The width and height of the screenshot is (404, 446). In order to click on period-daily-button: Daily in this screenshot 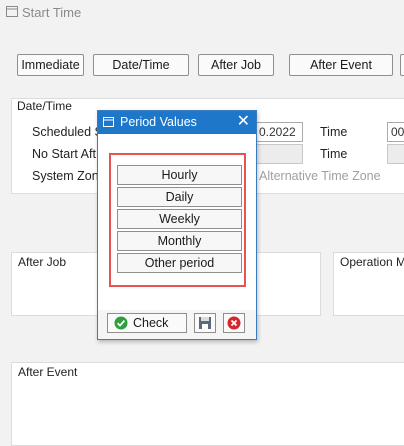, I will do `click(179, 197)`.